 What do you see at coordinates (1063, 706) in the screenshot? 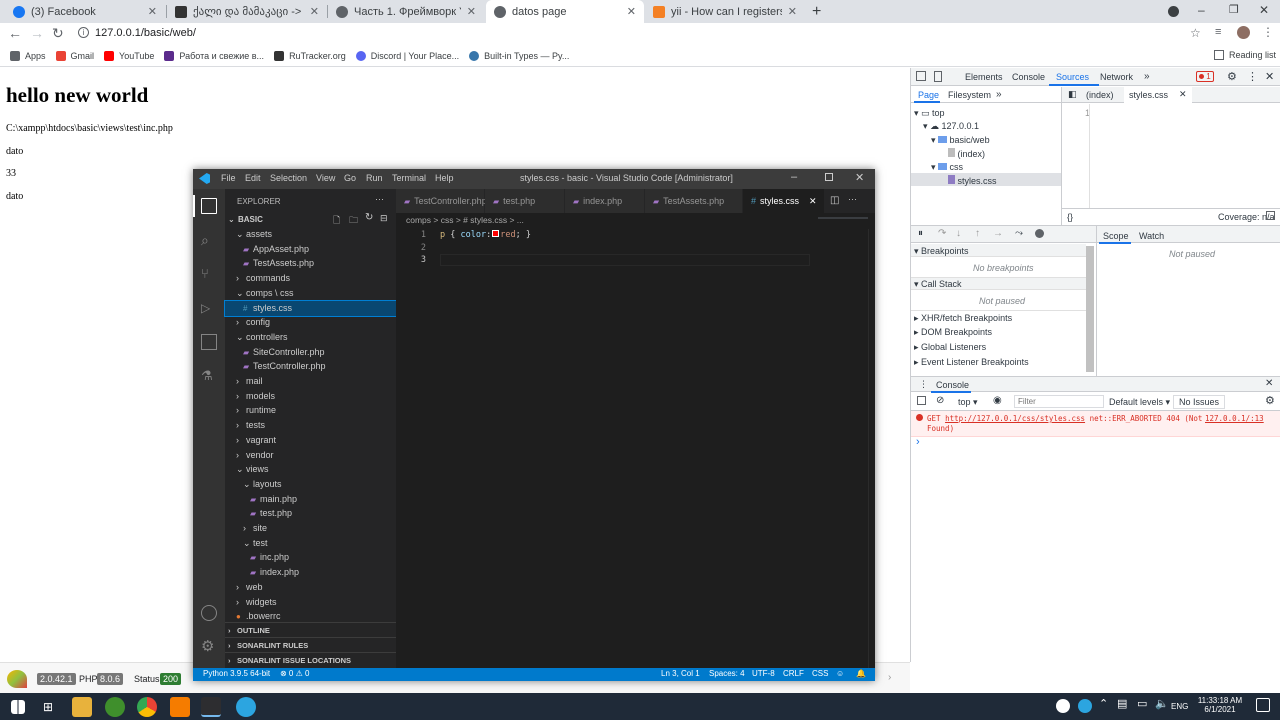
I see `tray-app-icon` at bounding box center [1063, 706].